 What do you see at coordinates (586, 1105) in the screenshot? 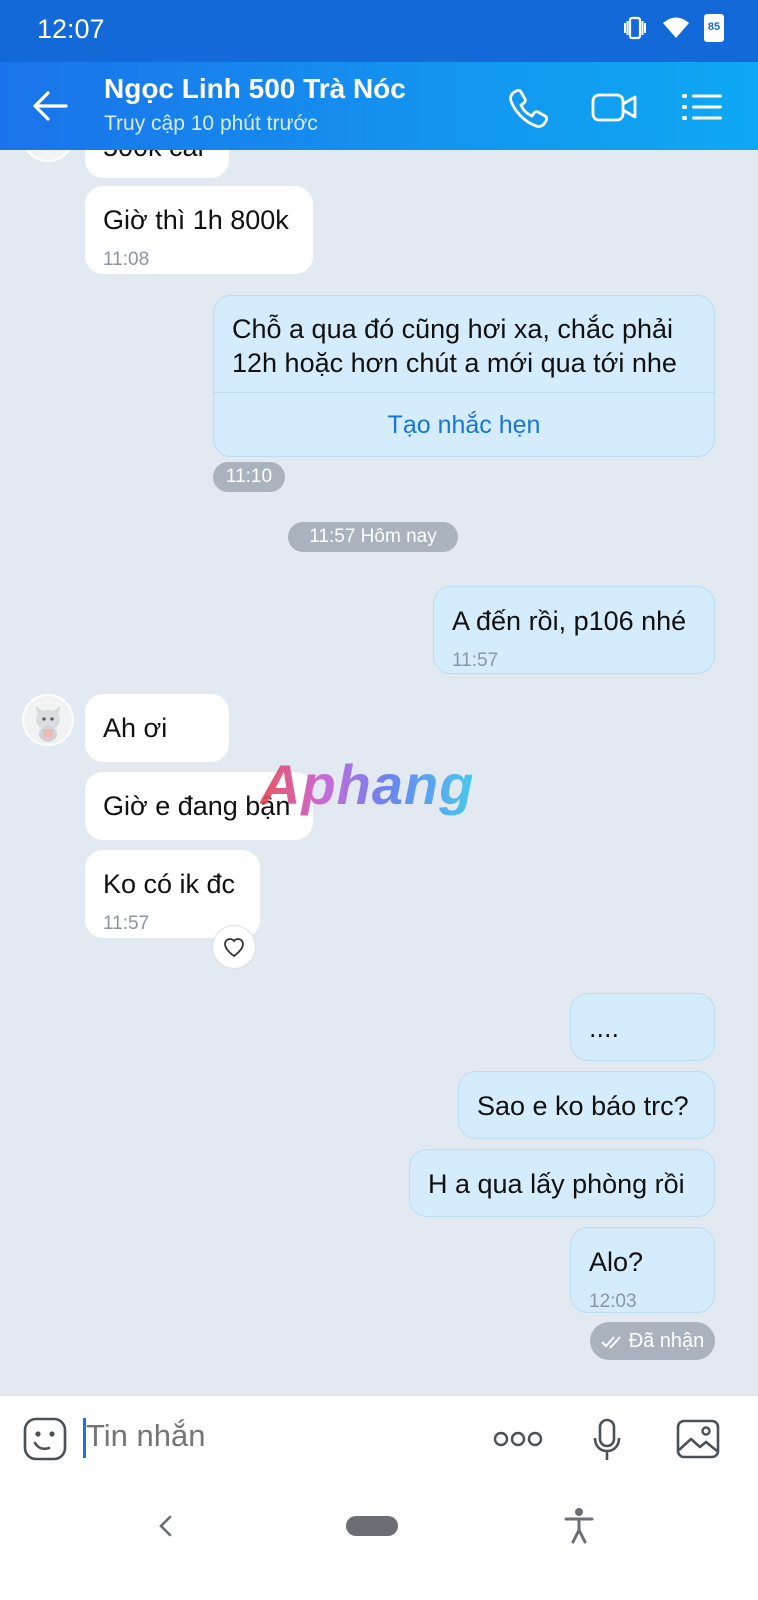
I see `message-outgoing: Sao e ko báo trc?` at bounding box center [586, 1105].